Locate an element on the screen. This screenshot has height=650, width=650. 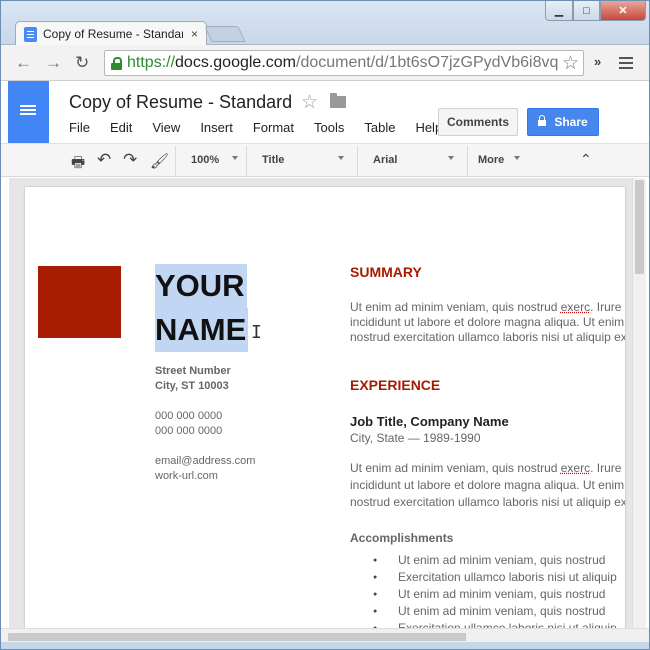
new-tab-button is located at coordinates (225, 34).